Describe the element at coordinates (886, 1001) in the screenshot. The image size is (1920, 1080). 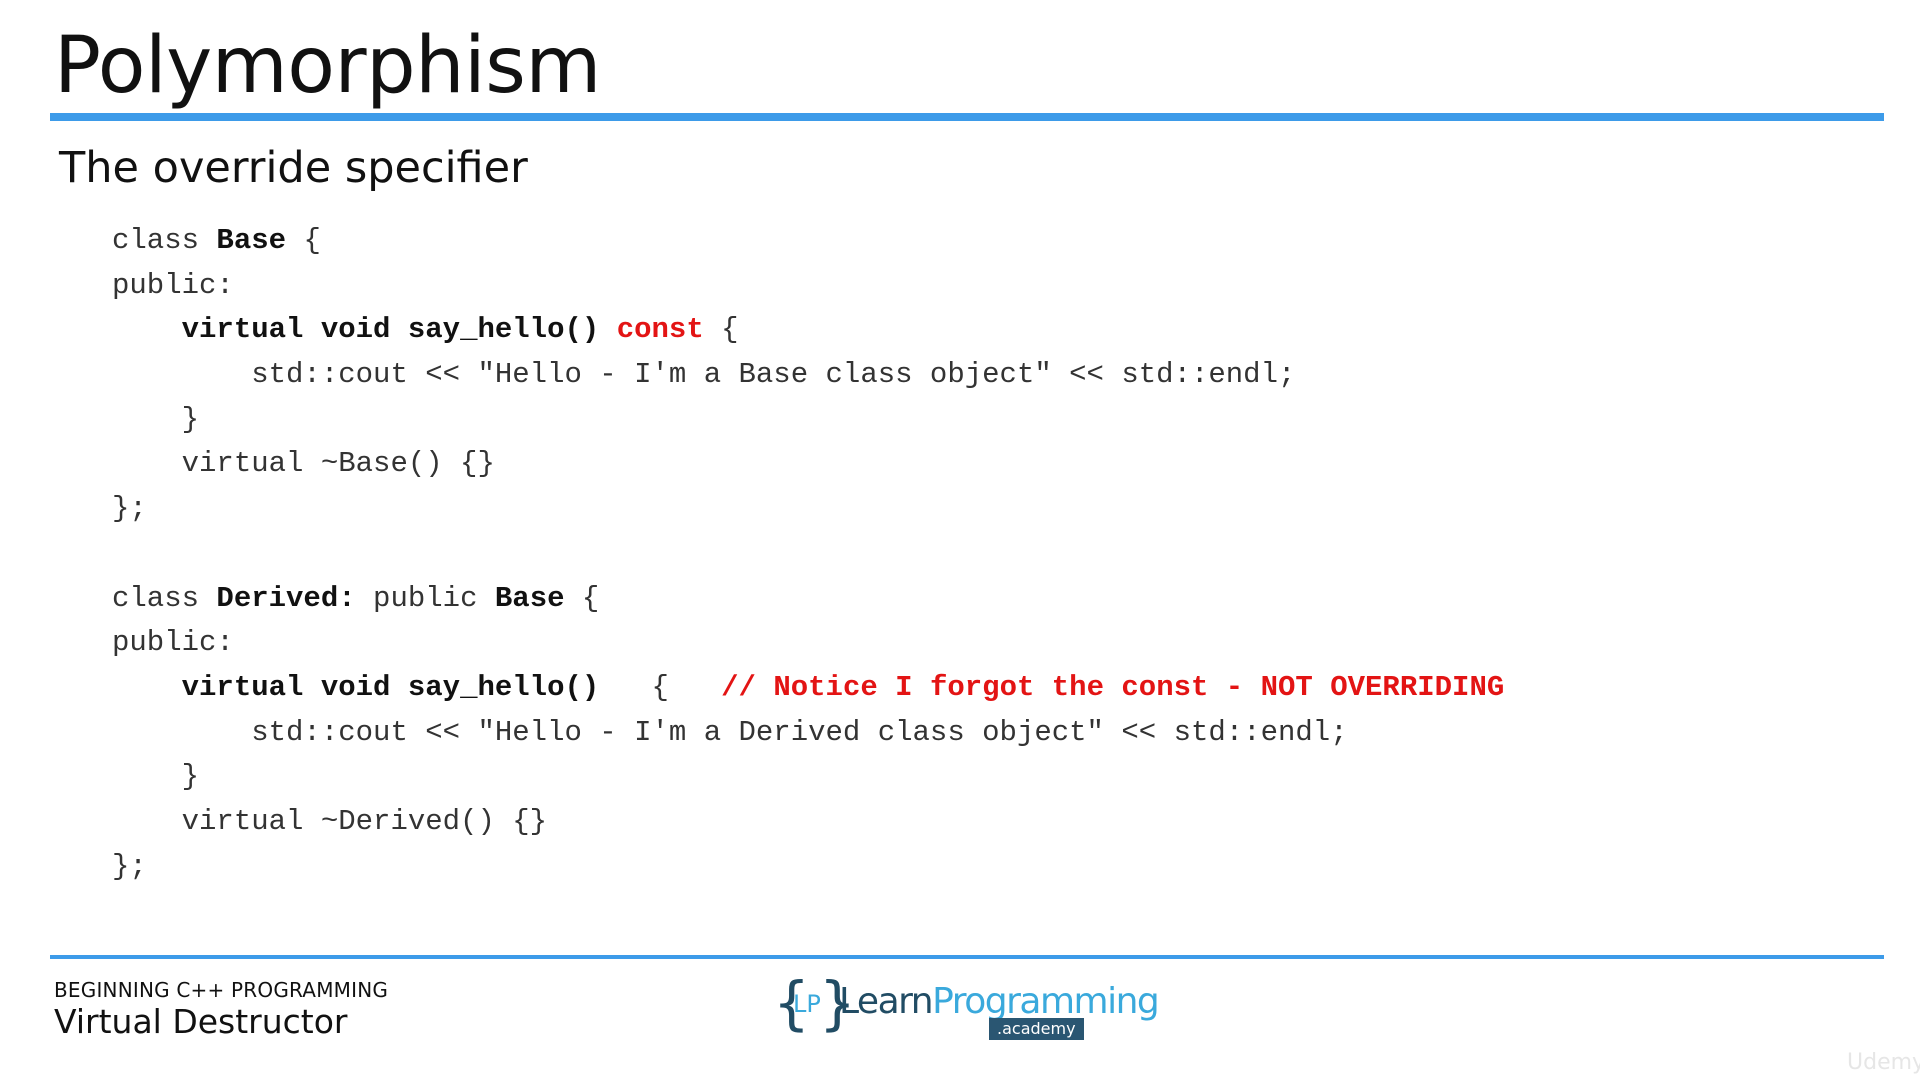
I see `logo-learn-text: Learn` at that location.